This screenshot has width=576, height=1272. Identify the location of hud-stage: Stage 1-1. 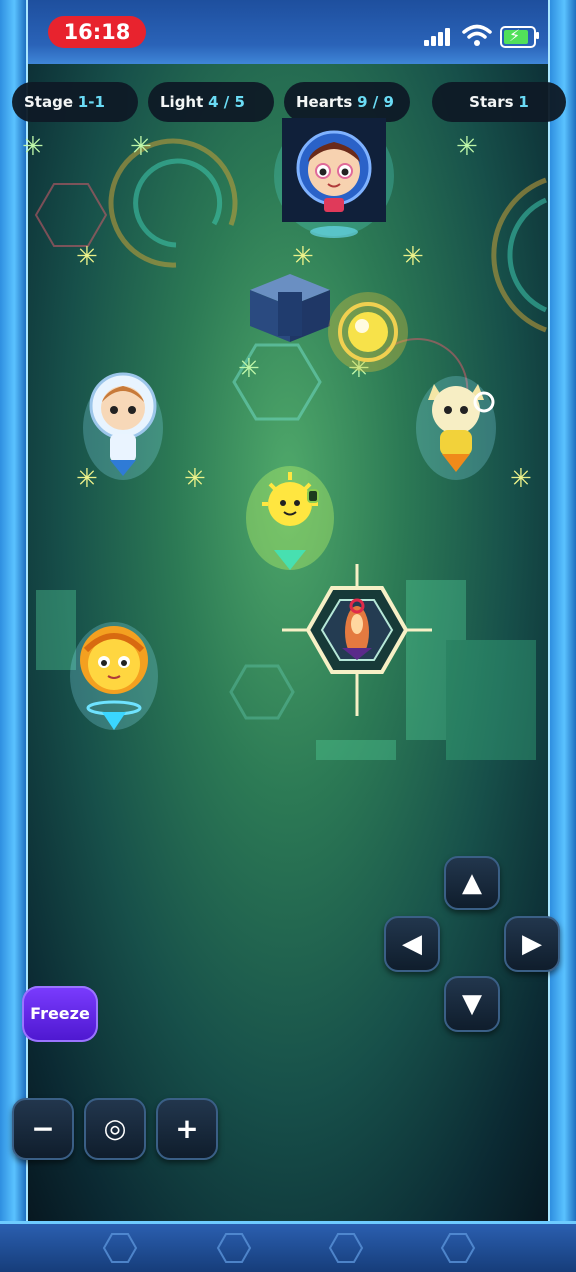
(75, 102).